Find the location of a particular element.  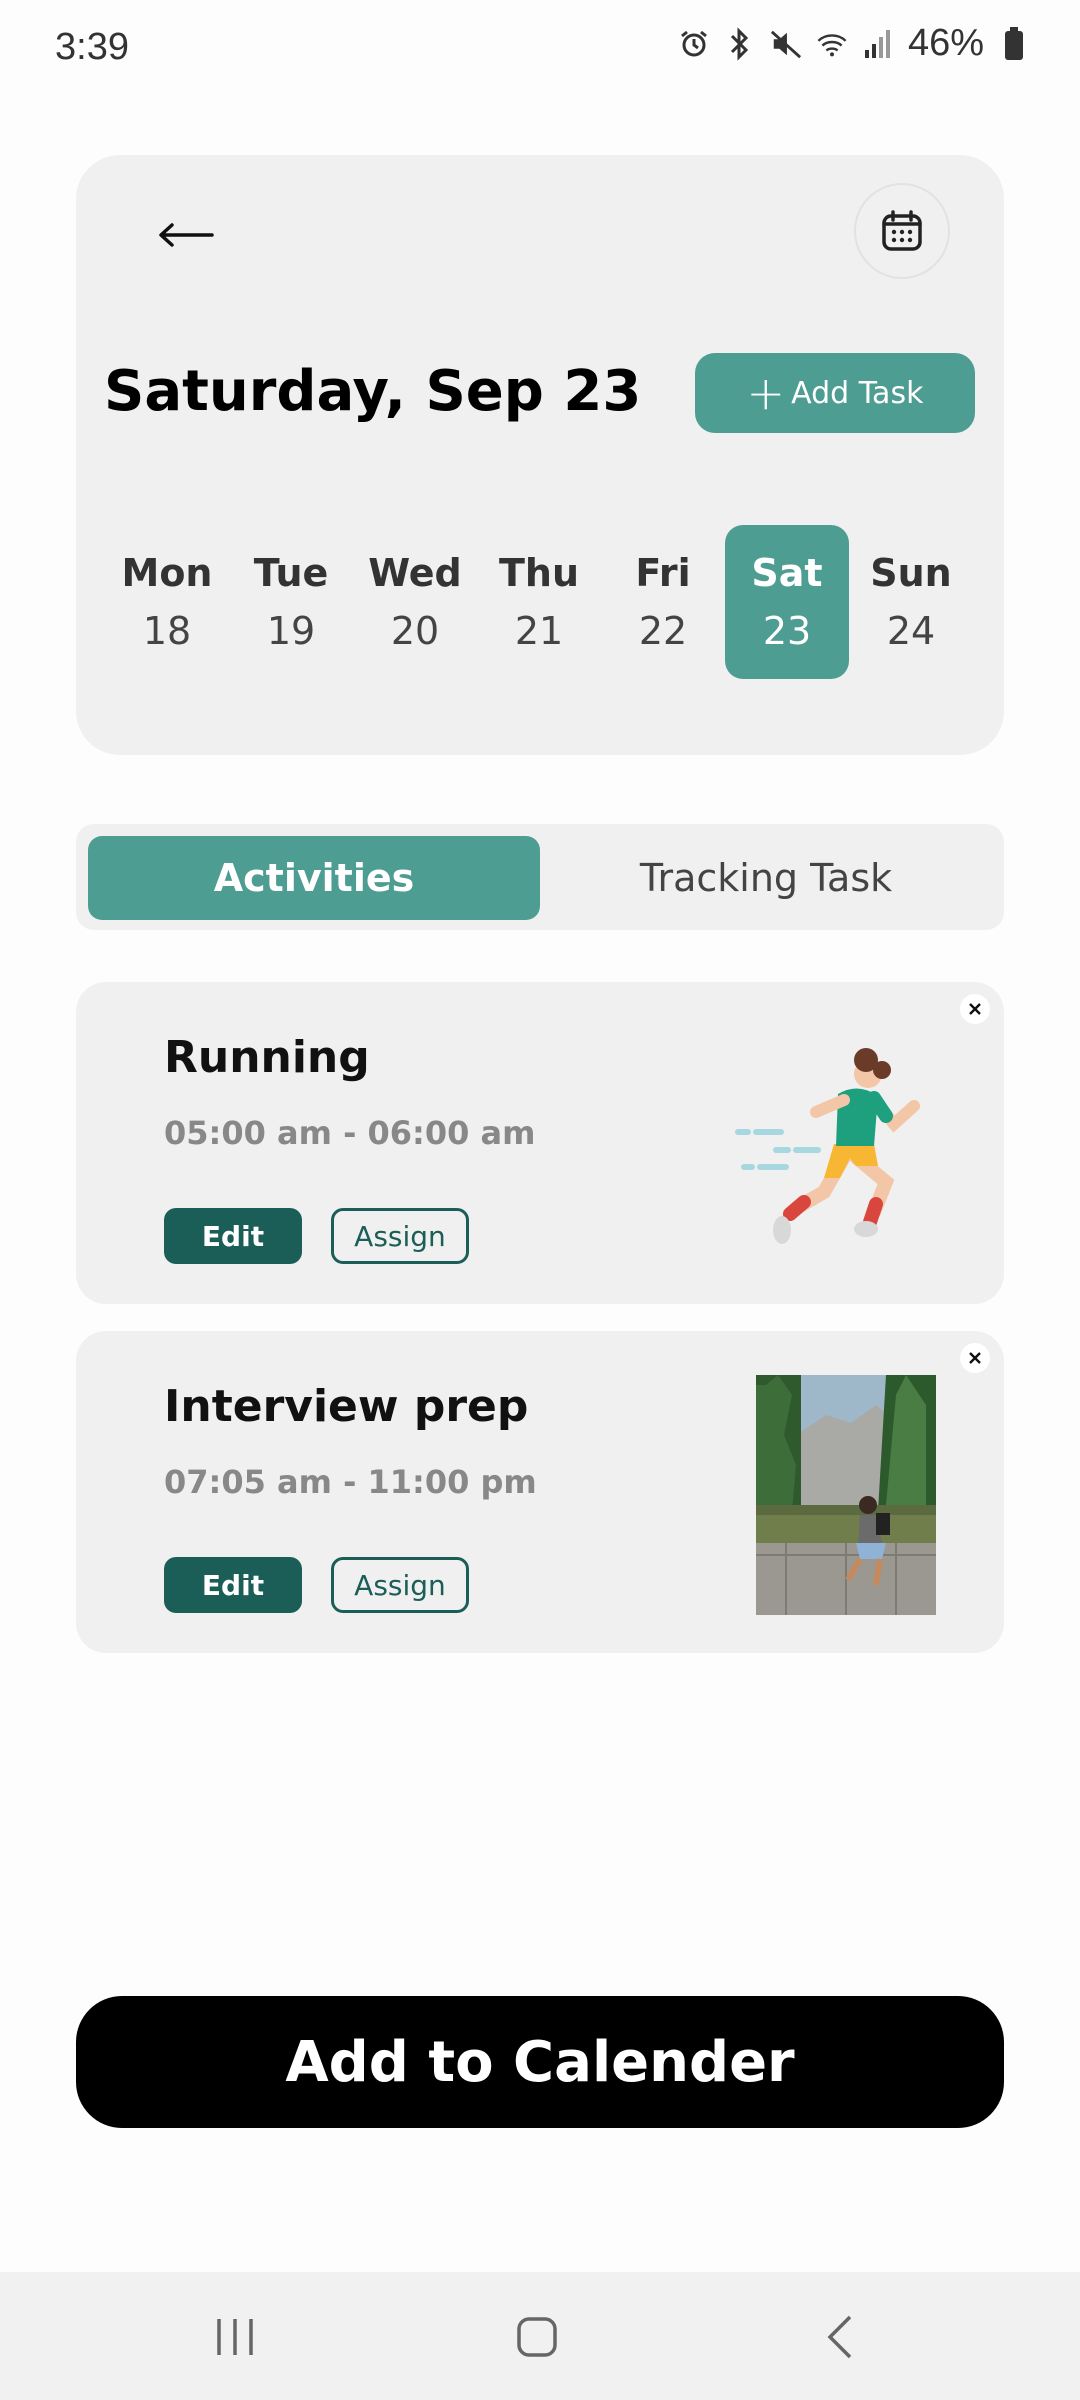

page-title: Saturday, Sep 23 is located at coordinates (373, 391).